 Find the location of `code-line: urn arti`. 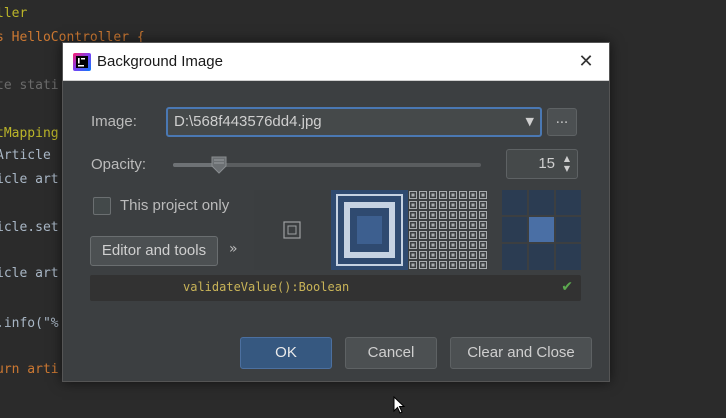

code-line: urn arti is located at coordinates (29, 369).